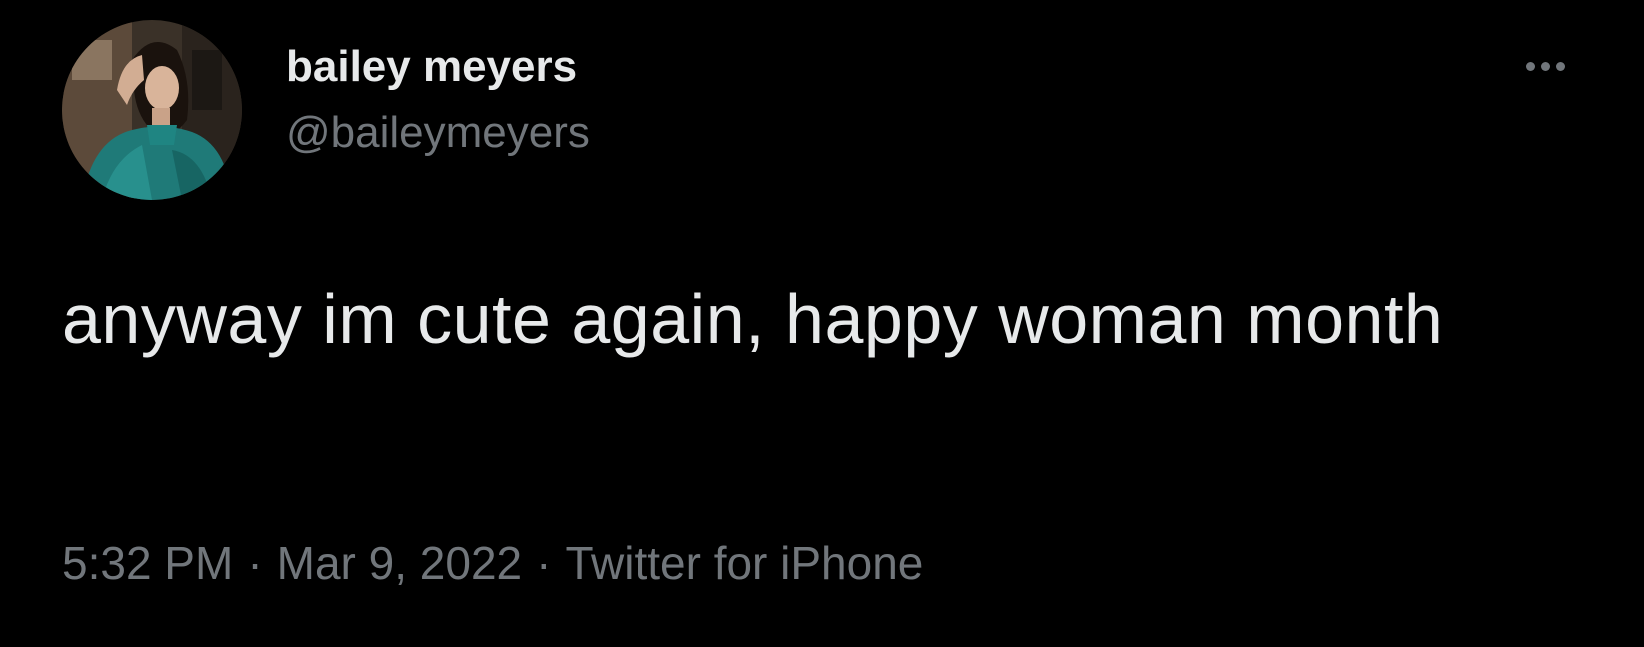 The width and height of the screenshot is (1644, 647). What do you see at coordinates (438, 100) in the screenshot?
I see `author-block: bailey meyers @baileymeyers` at bounding box center [438, 100].